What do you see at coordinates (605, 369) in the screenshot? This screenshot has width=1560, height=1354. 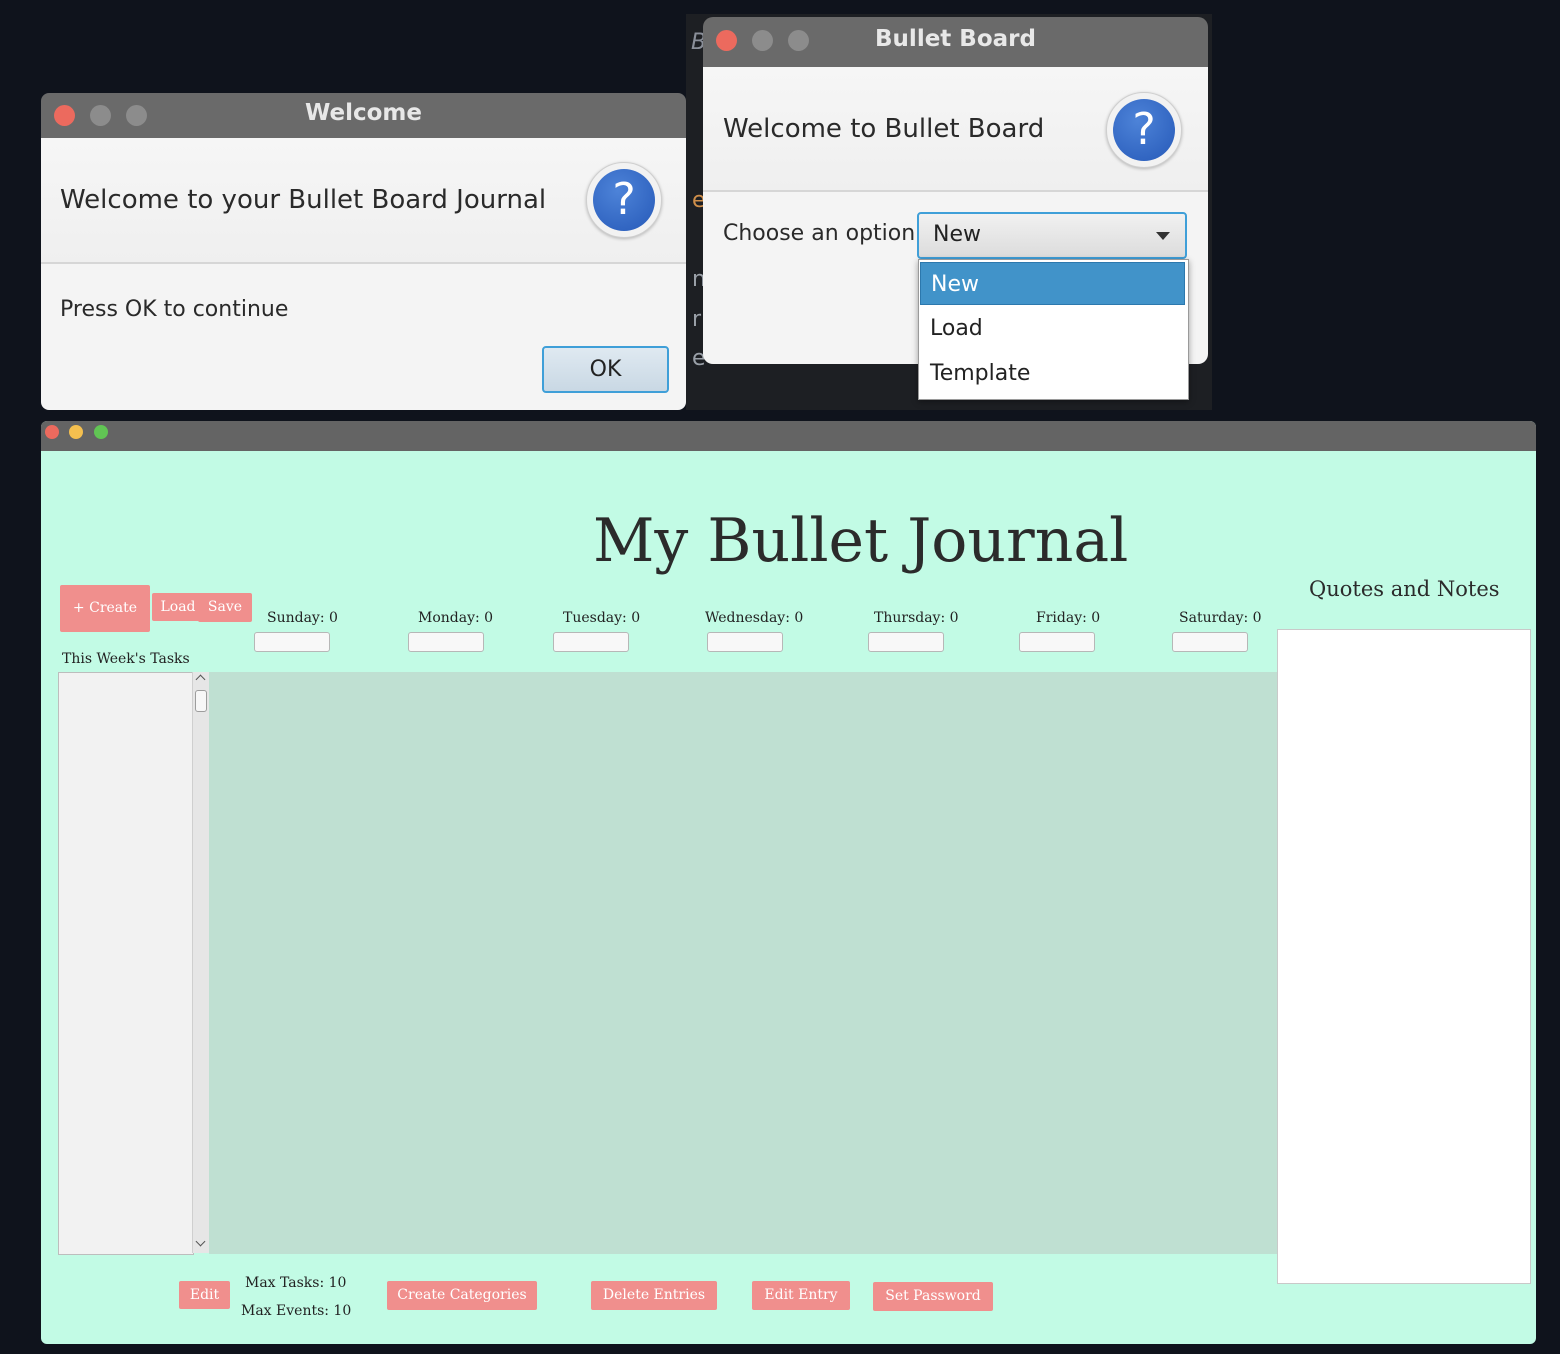 I see `ok-button: OK` at bounding box center [605, 369].